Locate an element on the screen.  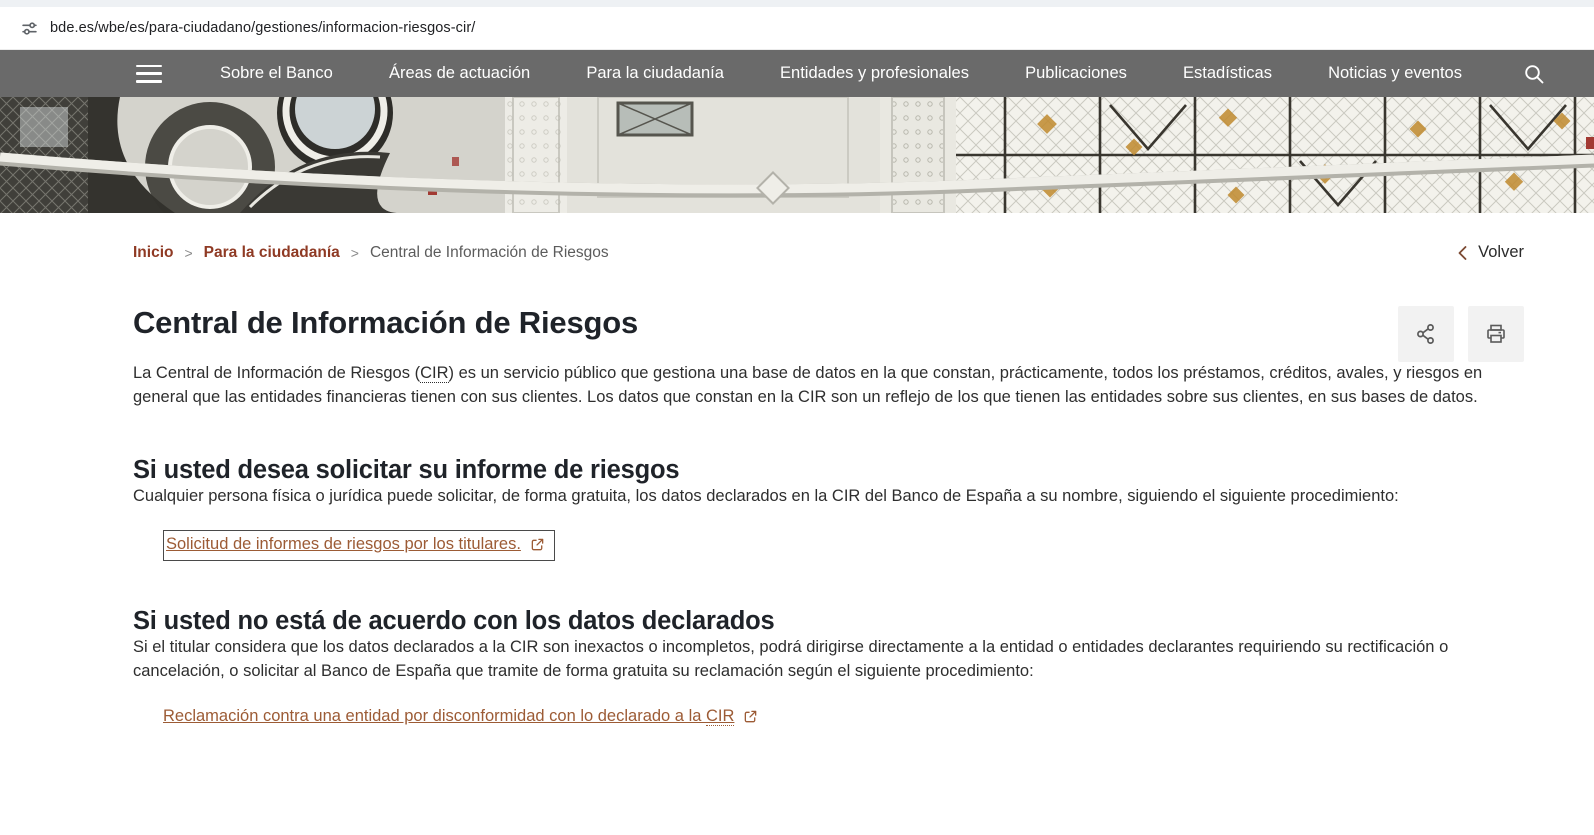
nav-item-entidades-y-profesionales: Entidades y profesionales is located at coordinates (874, 73).